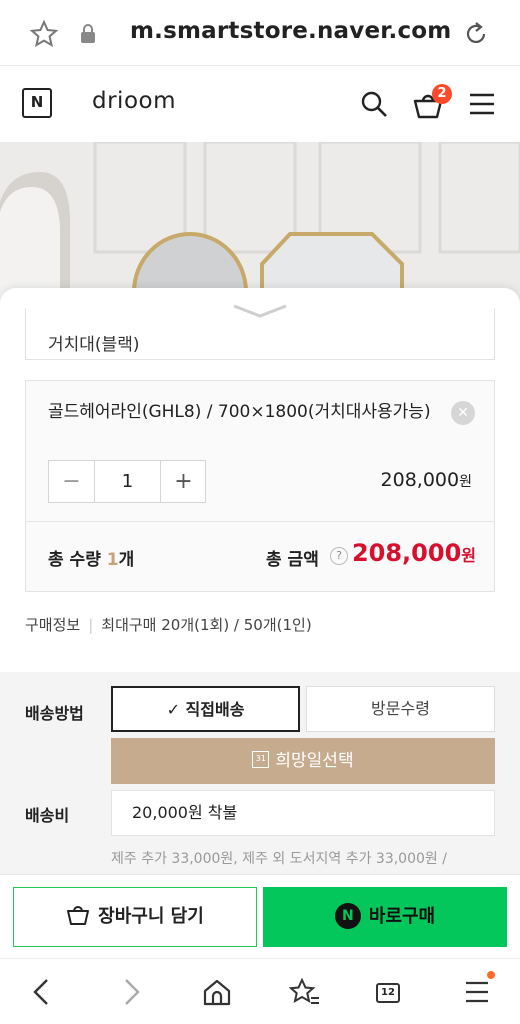 This screenshot has height=1024, width=520. I want to click on url-text: m.smartstore.naver.com, so click(290, 31).